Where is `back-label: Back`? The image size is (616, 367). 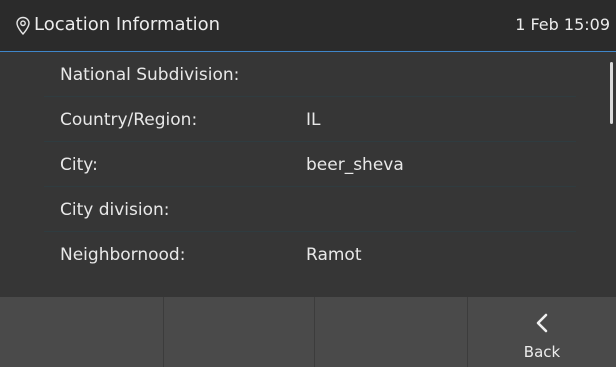 back-label: Back is located at coordinates (542, 352).